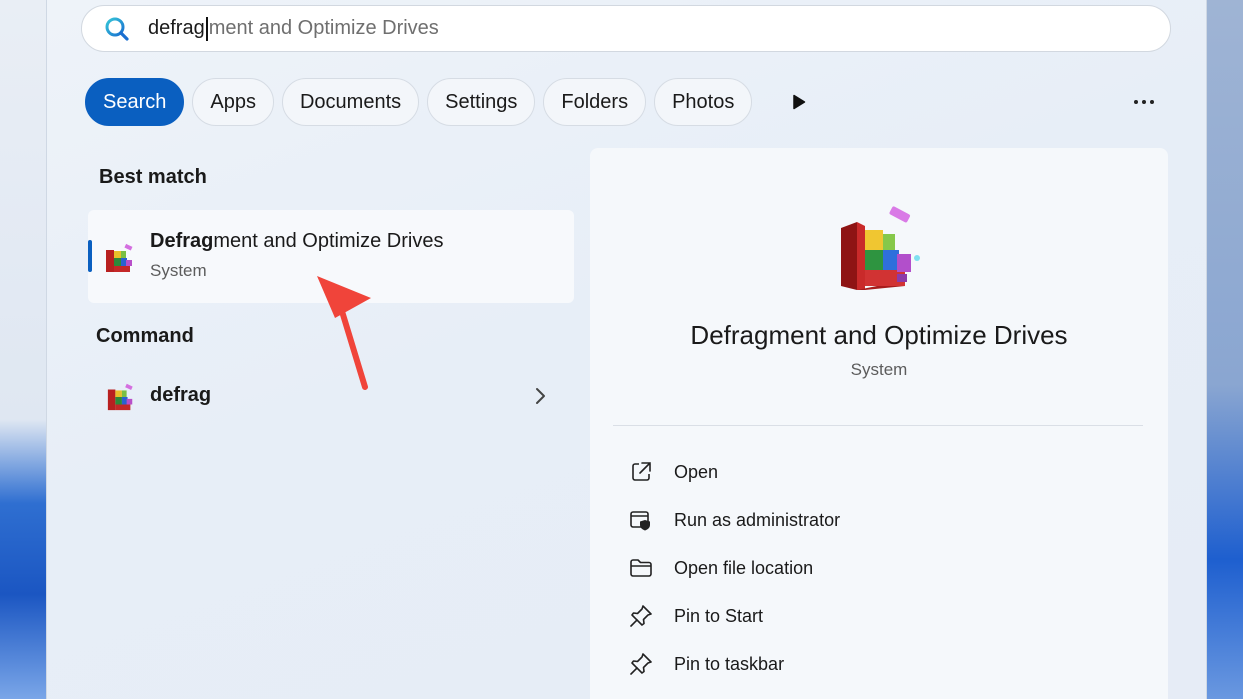 The width and height of the screenshot is (1243, 699). Describe the element at coordinates (757, 519) in the screenshot. I see `action-run-as-administrator-label: Run as administrator` at that location.